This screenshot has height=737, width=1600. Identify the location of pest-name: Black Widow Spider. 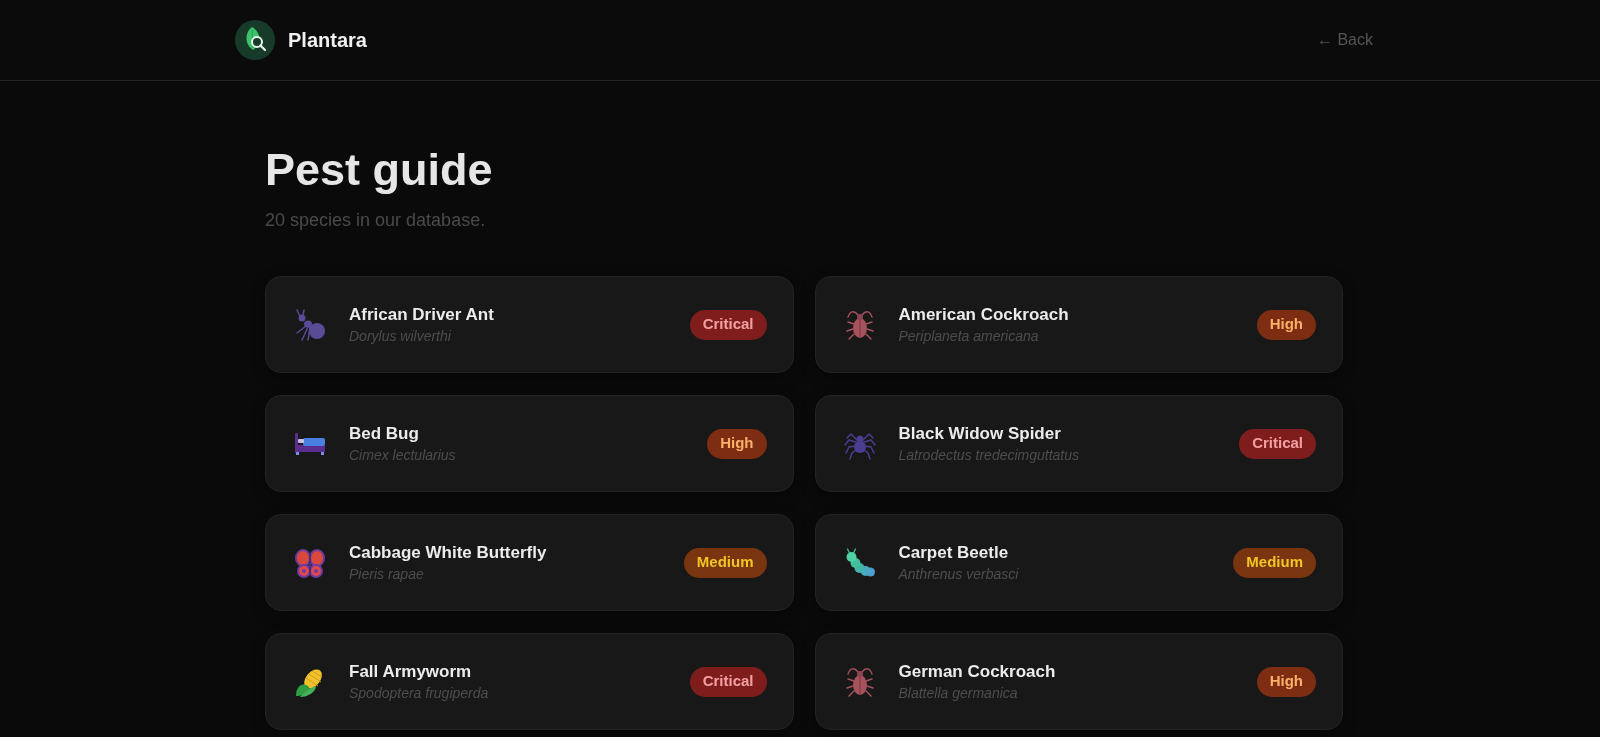
(980, 433).